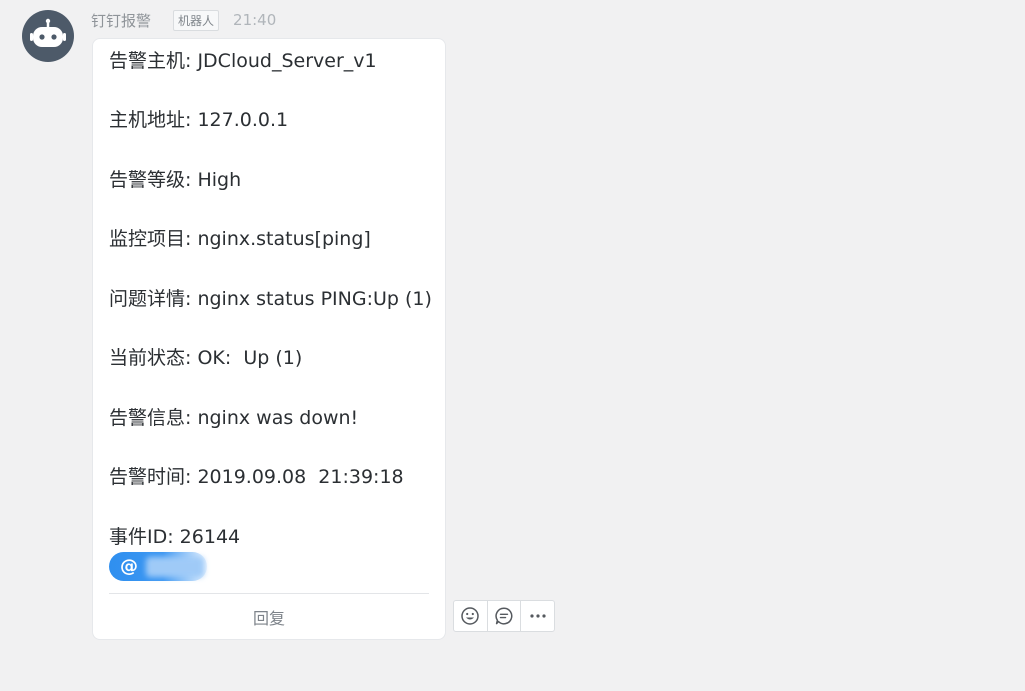 This screenshot has width=1025, height=691. I want to click on more-button, so click(537, 616).